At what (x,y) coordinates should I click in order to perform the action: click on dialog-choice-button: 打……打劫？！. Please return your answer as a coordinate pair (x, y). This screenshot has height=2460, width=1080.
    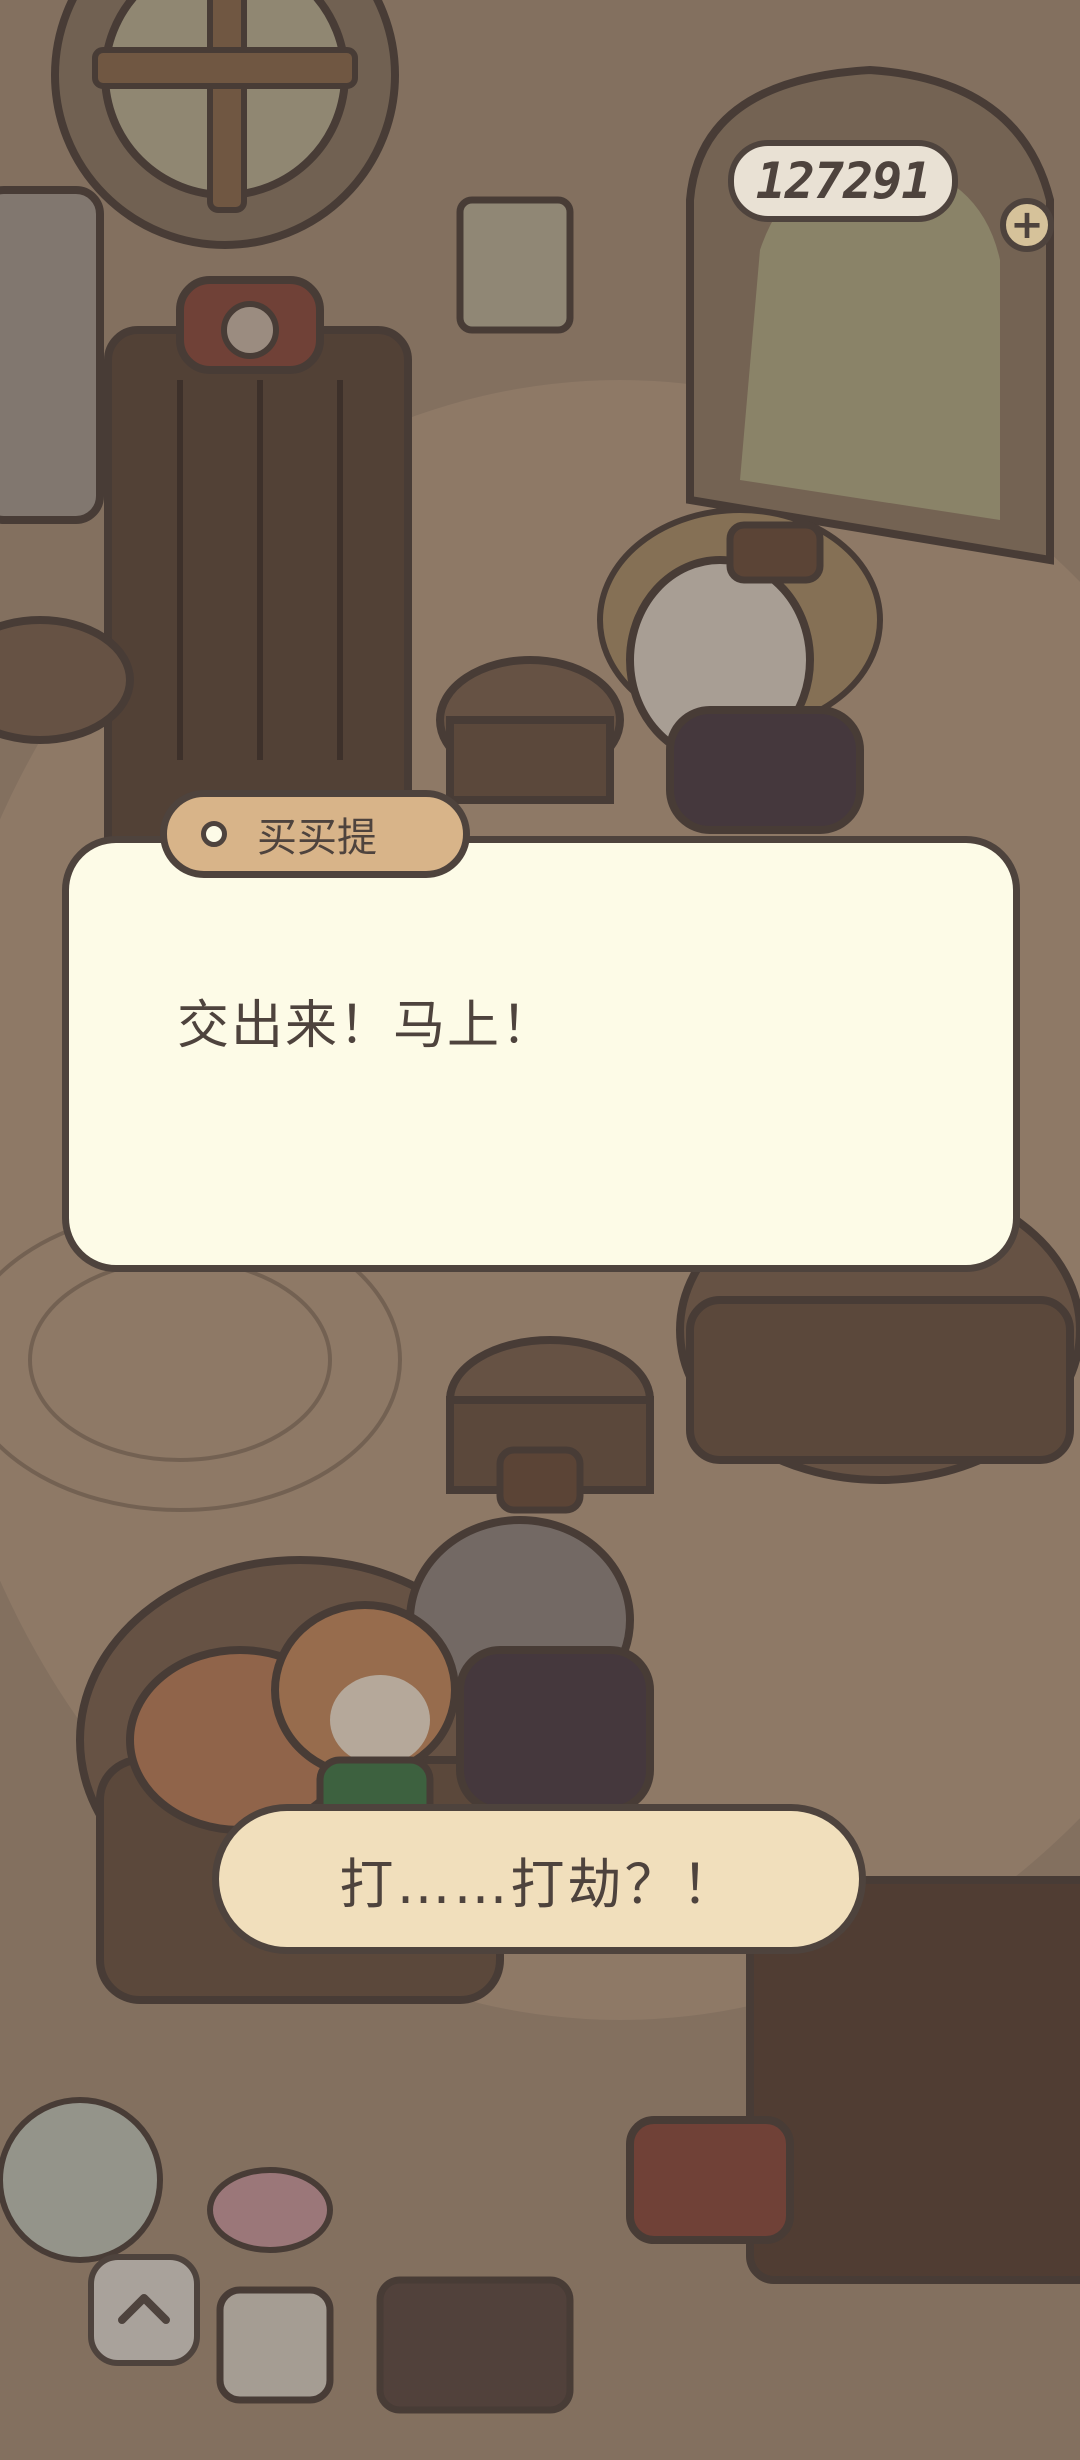
    Looking at the image, I should click on (539, 1879).